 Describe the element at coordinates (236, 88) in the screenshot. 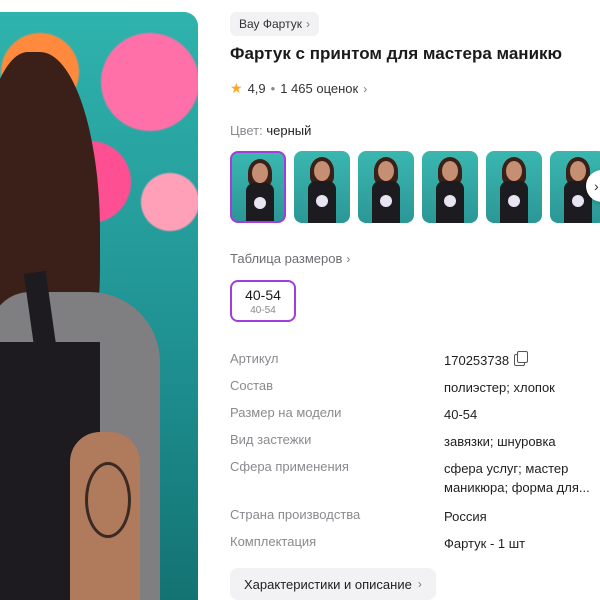

I see `star-icon: ★` at that location.